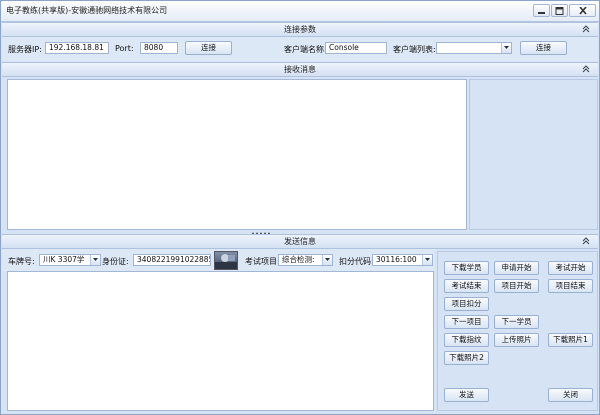  What do you see at coordinates (356, 48) in the screenshot?
I see `client-name-input: Console` at bounding box center [356, 48].